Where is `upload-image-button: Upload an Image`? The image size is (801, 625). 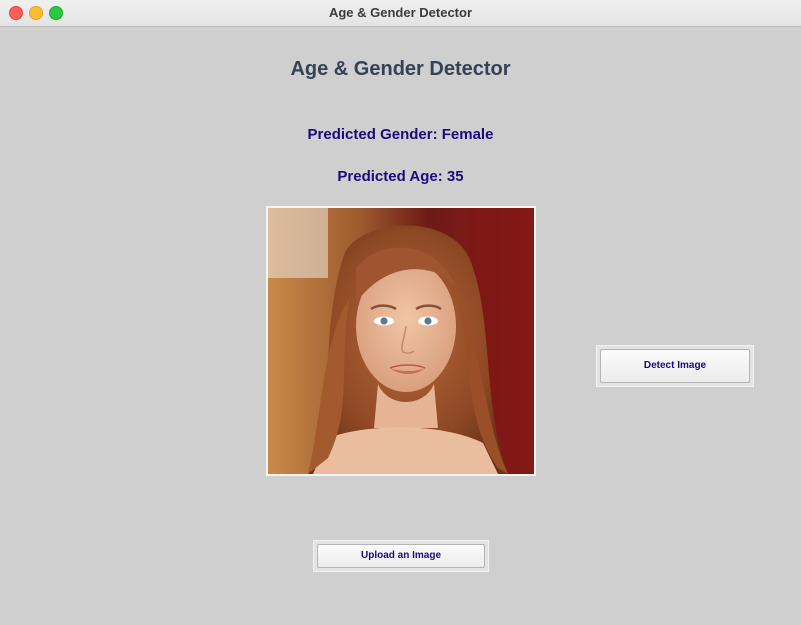
upload-image-button: Upload an Image is located at coordinates (401, 556).